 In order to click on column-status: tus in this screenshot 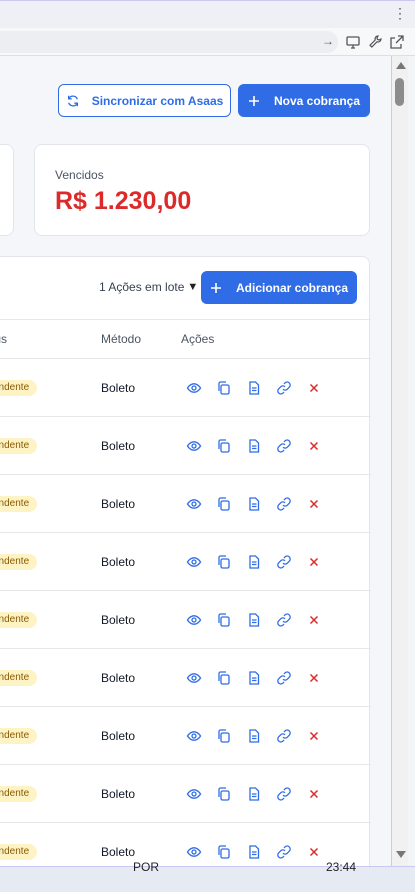, I will do `click(3, 339)`.